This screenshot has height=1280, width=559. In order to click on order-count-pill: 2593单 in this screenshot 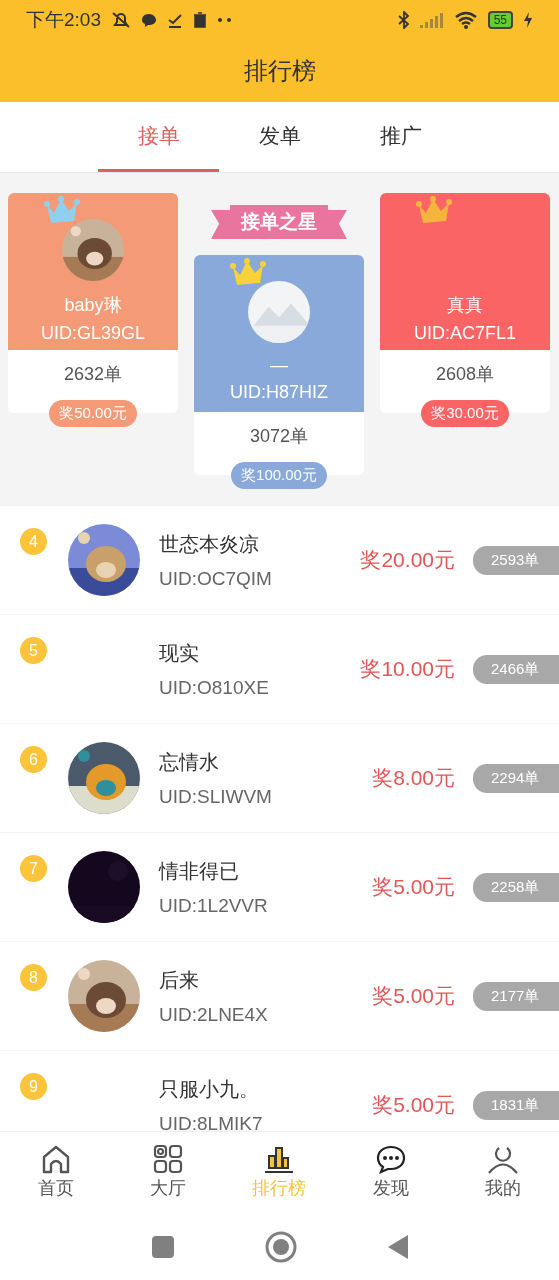, I will do `click(516, 560)`.